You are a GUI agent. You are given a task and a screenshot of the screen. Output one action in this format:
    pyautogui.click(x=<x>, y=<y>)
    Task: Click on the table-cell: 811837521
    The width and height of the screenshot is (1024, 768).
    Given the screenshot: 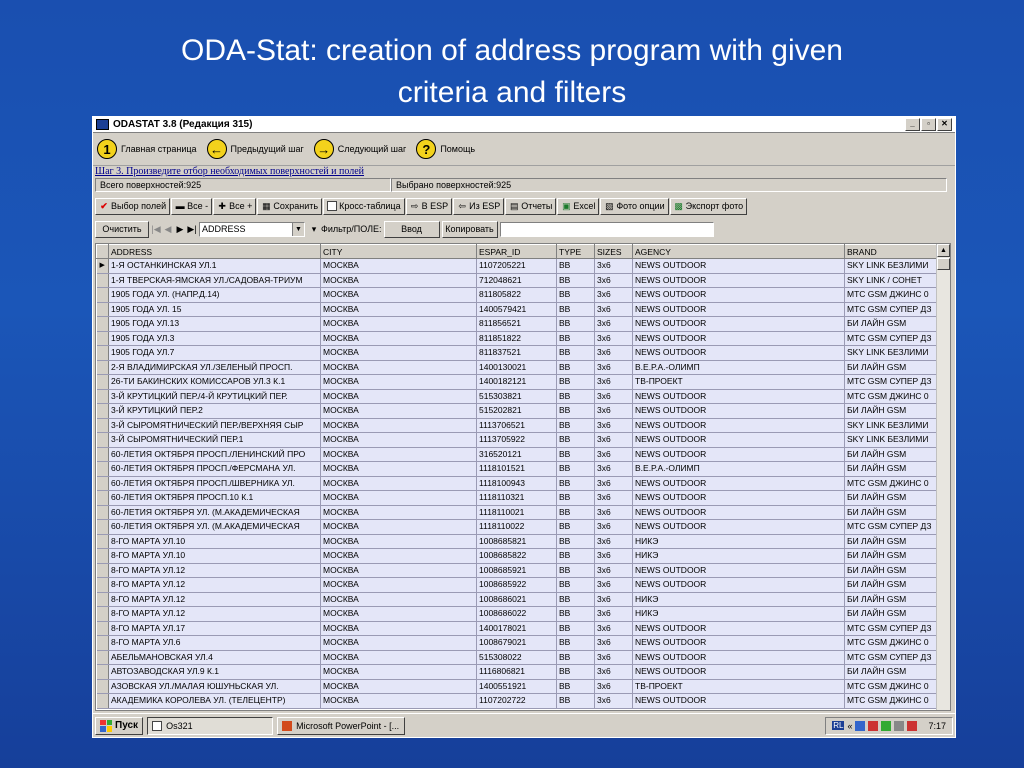 What is the action you would take?
    pyautogui.click(x=516, y=353)
    